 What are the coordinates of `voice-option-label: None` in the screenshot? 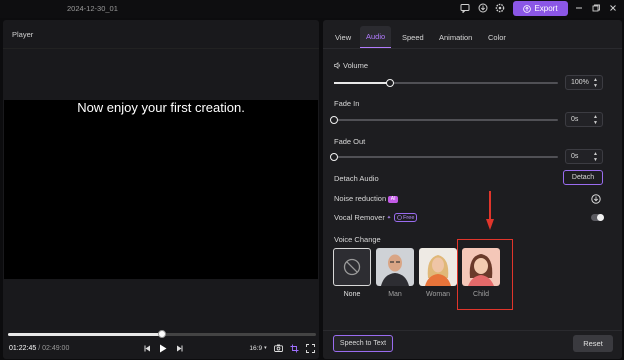 It's located at (352, 294).